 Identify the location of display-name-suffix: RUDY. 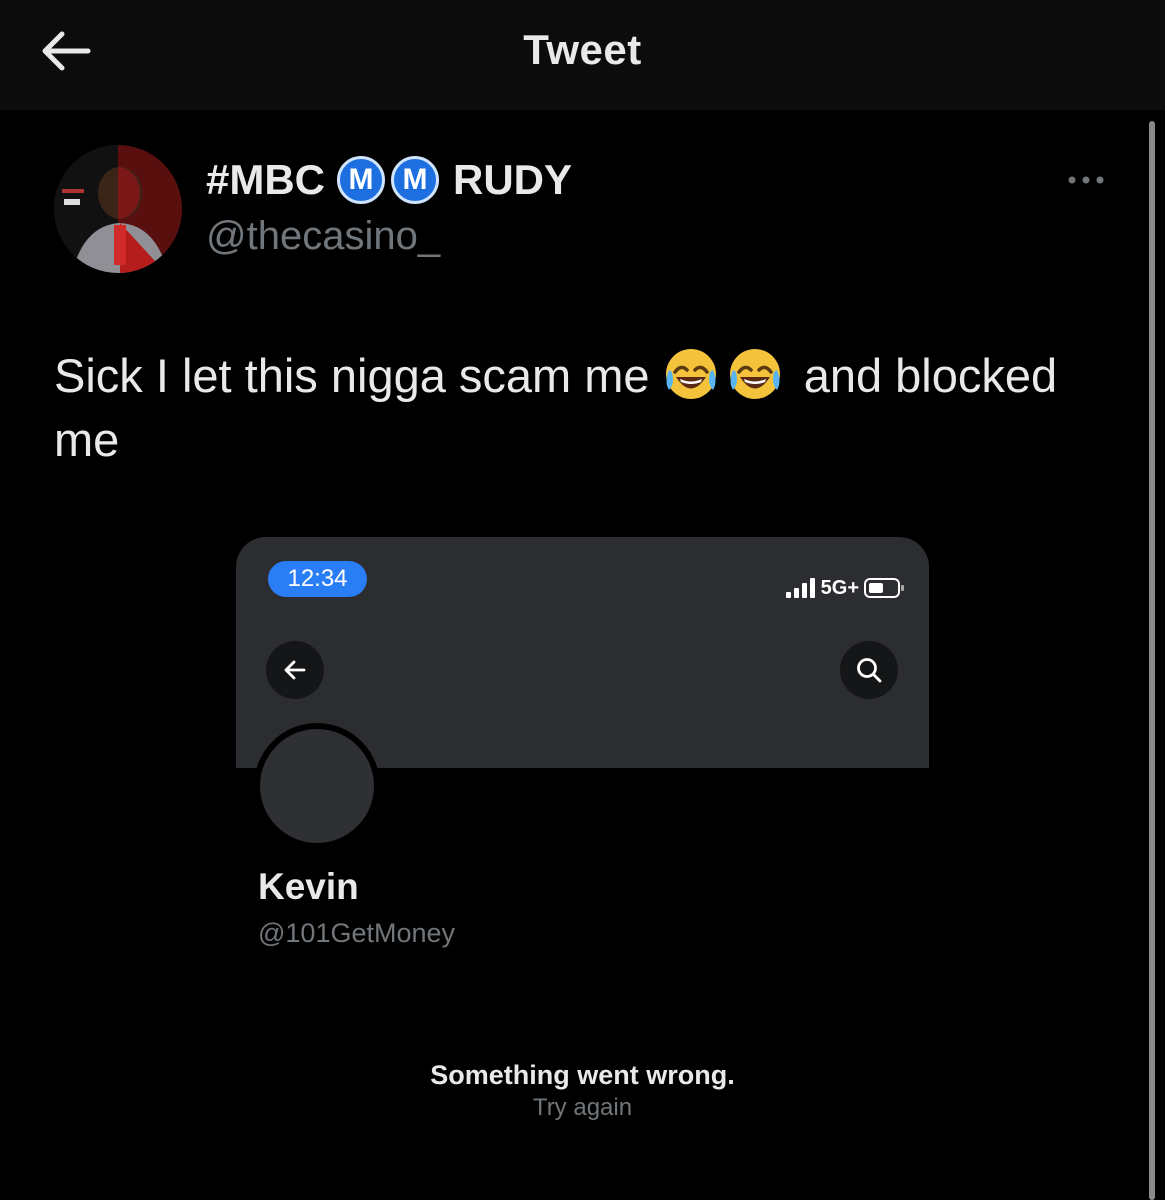
(513, 179).